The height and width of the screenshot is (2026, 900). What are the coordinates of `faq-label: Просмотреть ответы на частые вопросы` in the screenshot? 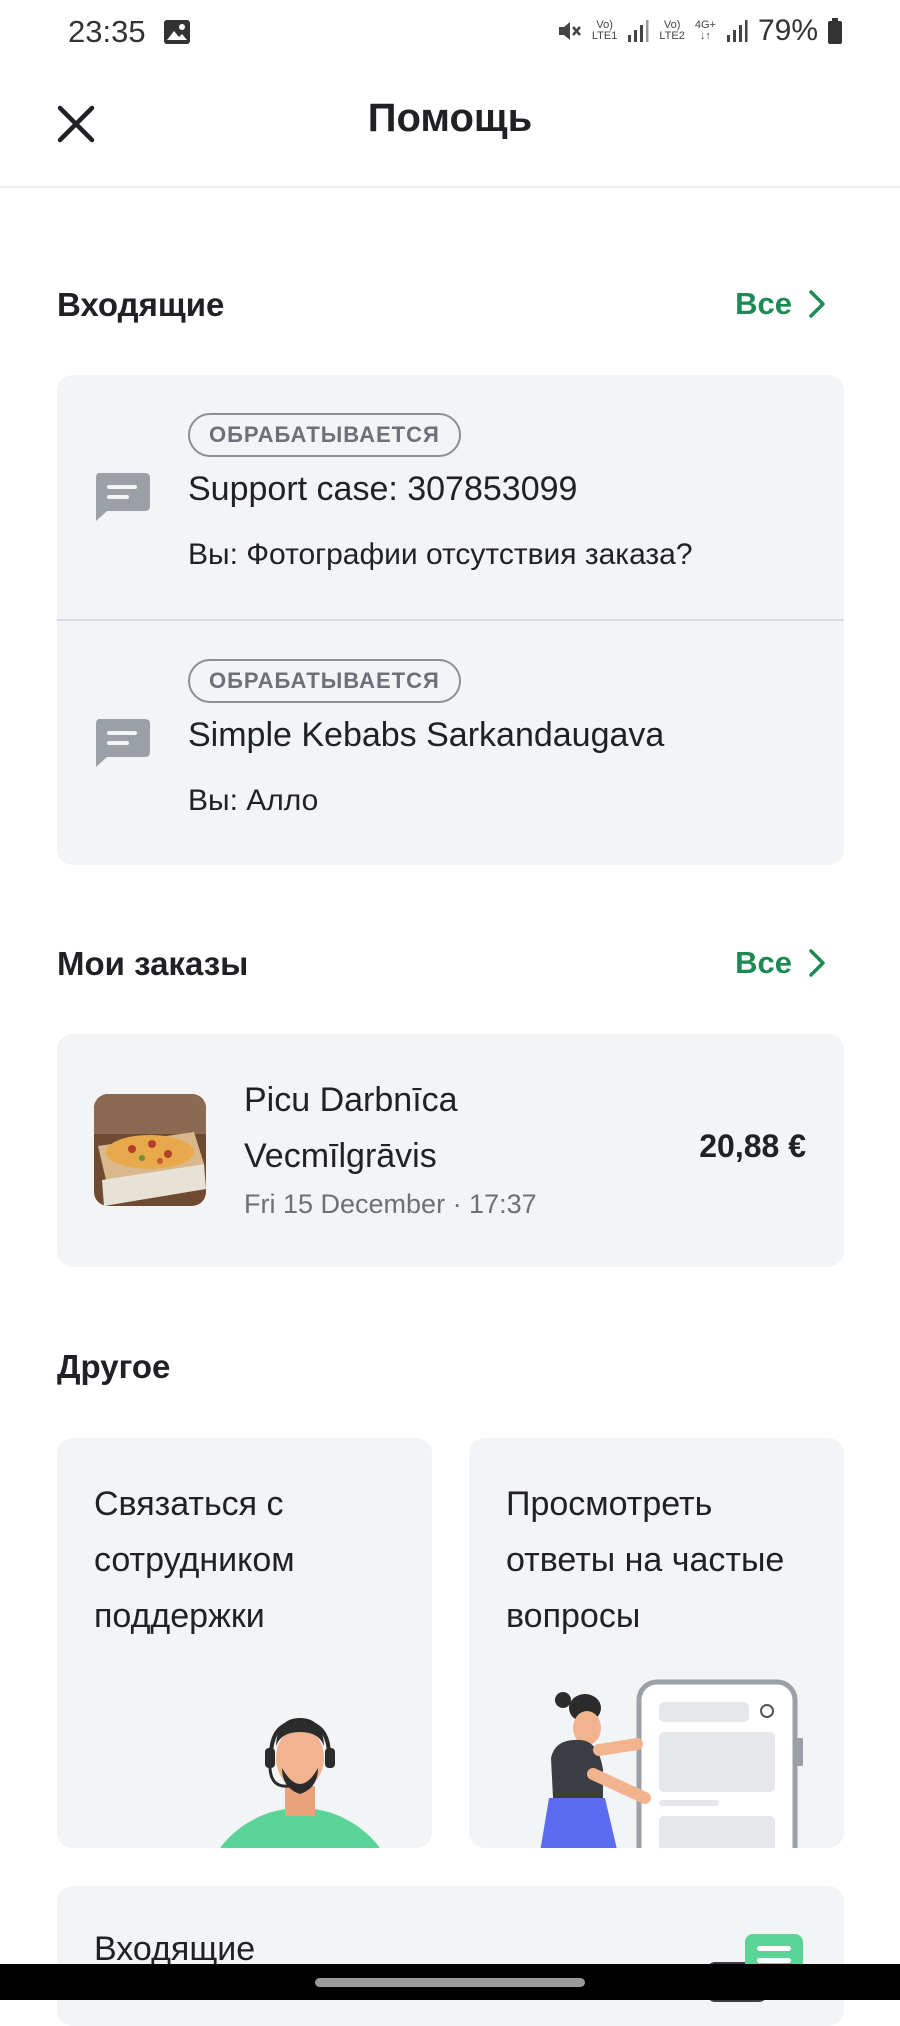 It's located at (645, 1560).